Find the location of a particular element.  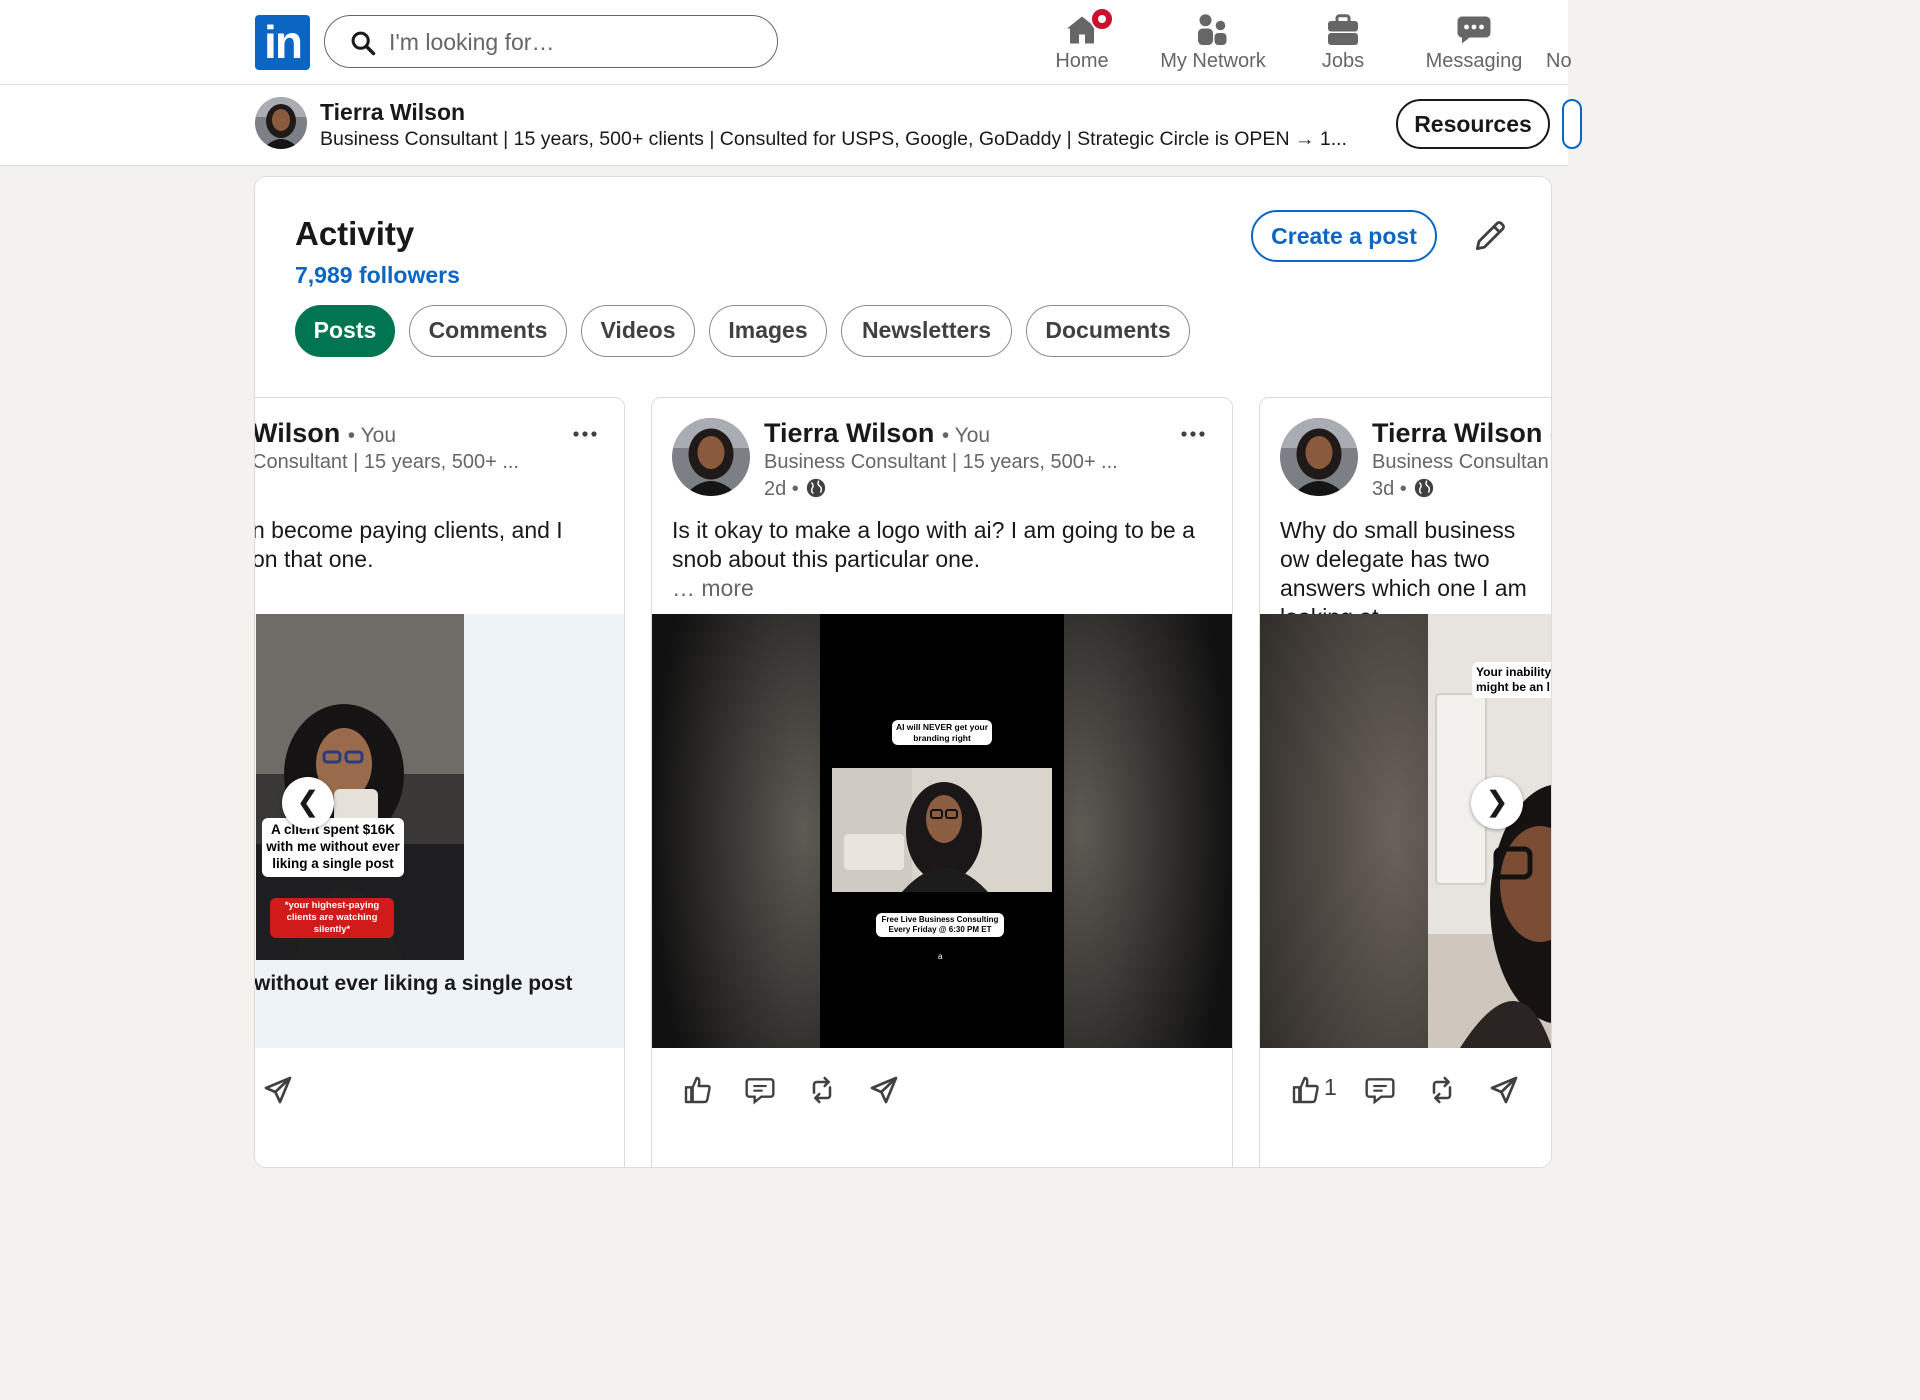

nav-item-jobs: Jobs is located at coordinates (1343, 44).